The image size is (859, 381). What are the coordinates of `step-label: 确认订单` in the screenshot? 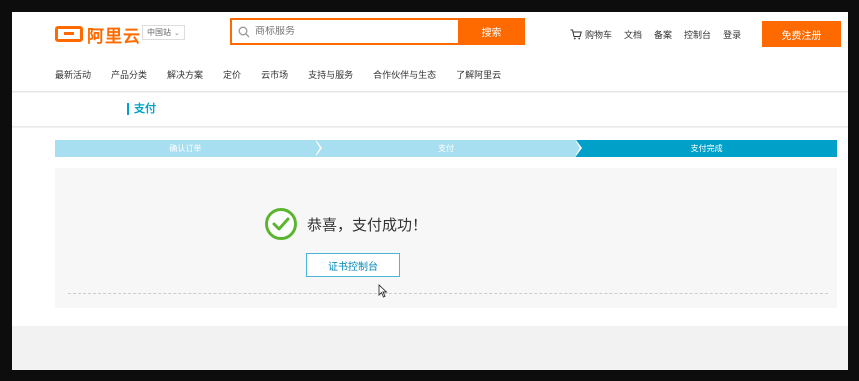 It's located at (185, 148).